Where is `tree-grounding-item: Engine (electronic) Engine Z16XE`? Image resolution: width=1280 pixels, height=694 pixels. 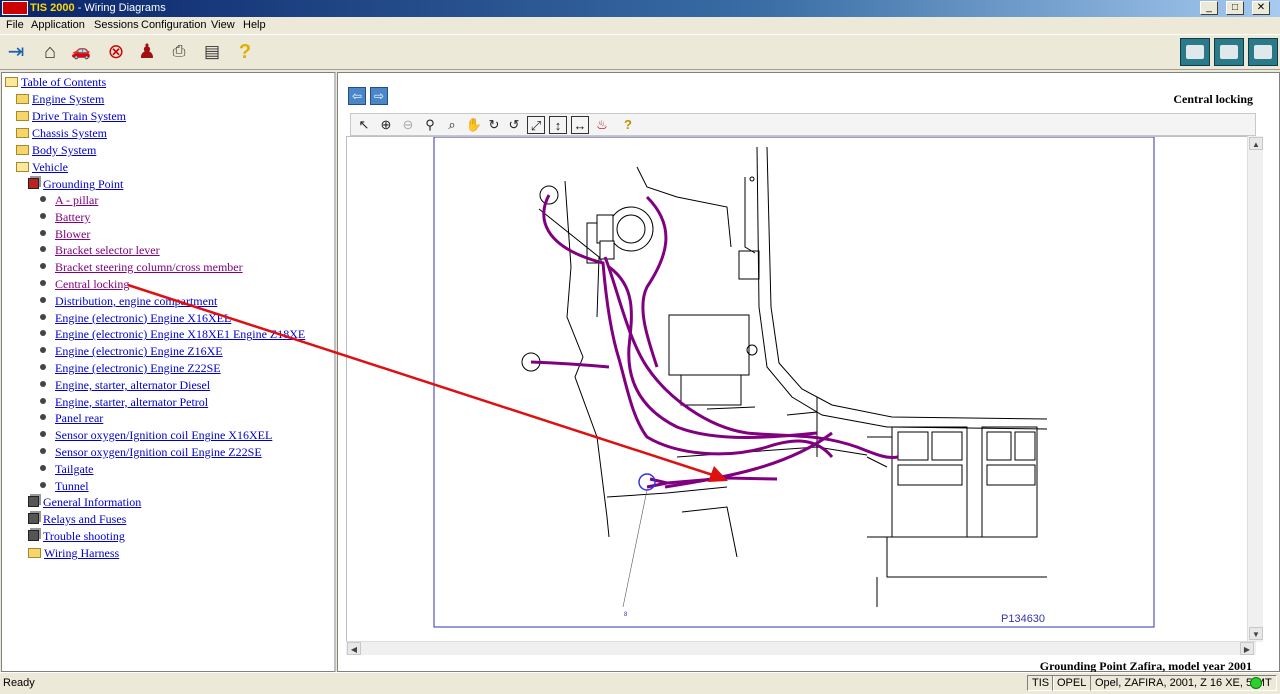 tree-grounding-item: Engine (electronic) Engine Z16XE is located at coordinates (131, 352).